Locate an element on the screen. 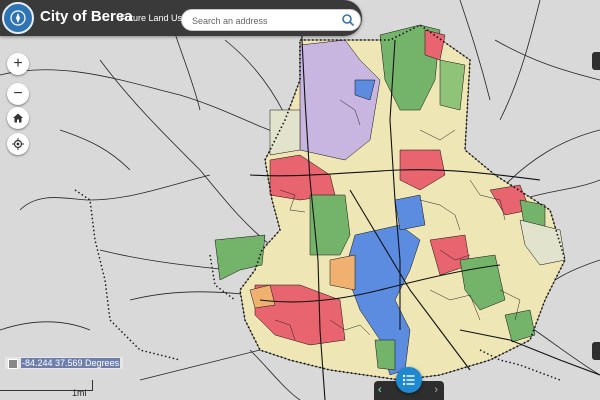  search-box is located at coordinates (271, 20).